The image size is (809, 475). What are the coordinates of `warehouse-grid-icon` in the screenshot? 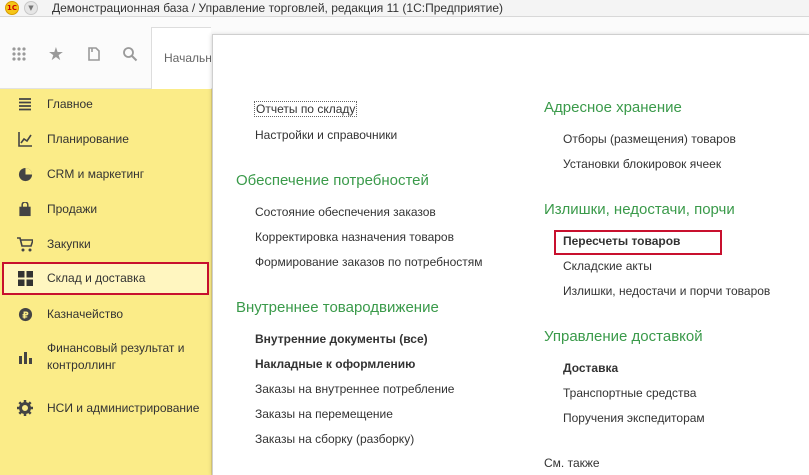 It's located at (25, 279).